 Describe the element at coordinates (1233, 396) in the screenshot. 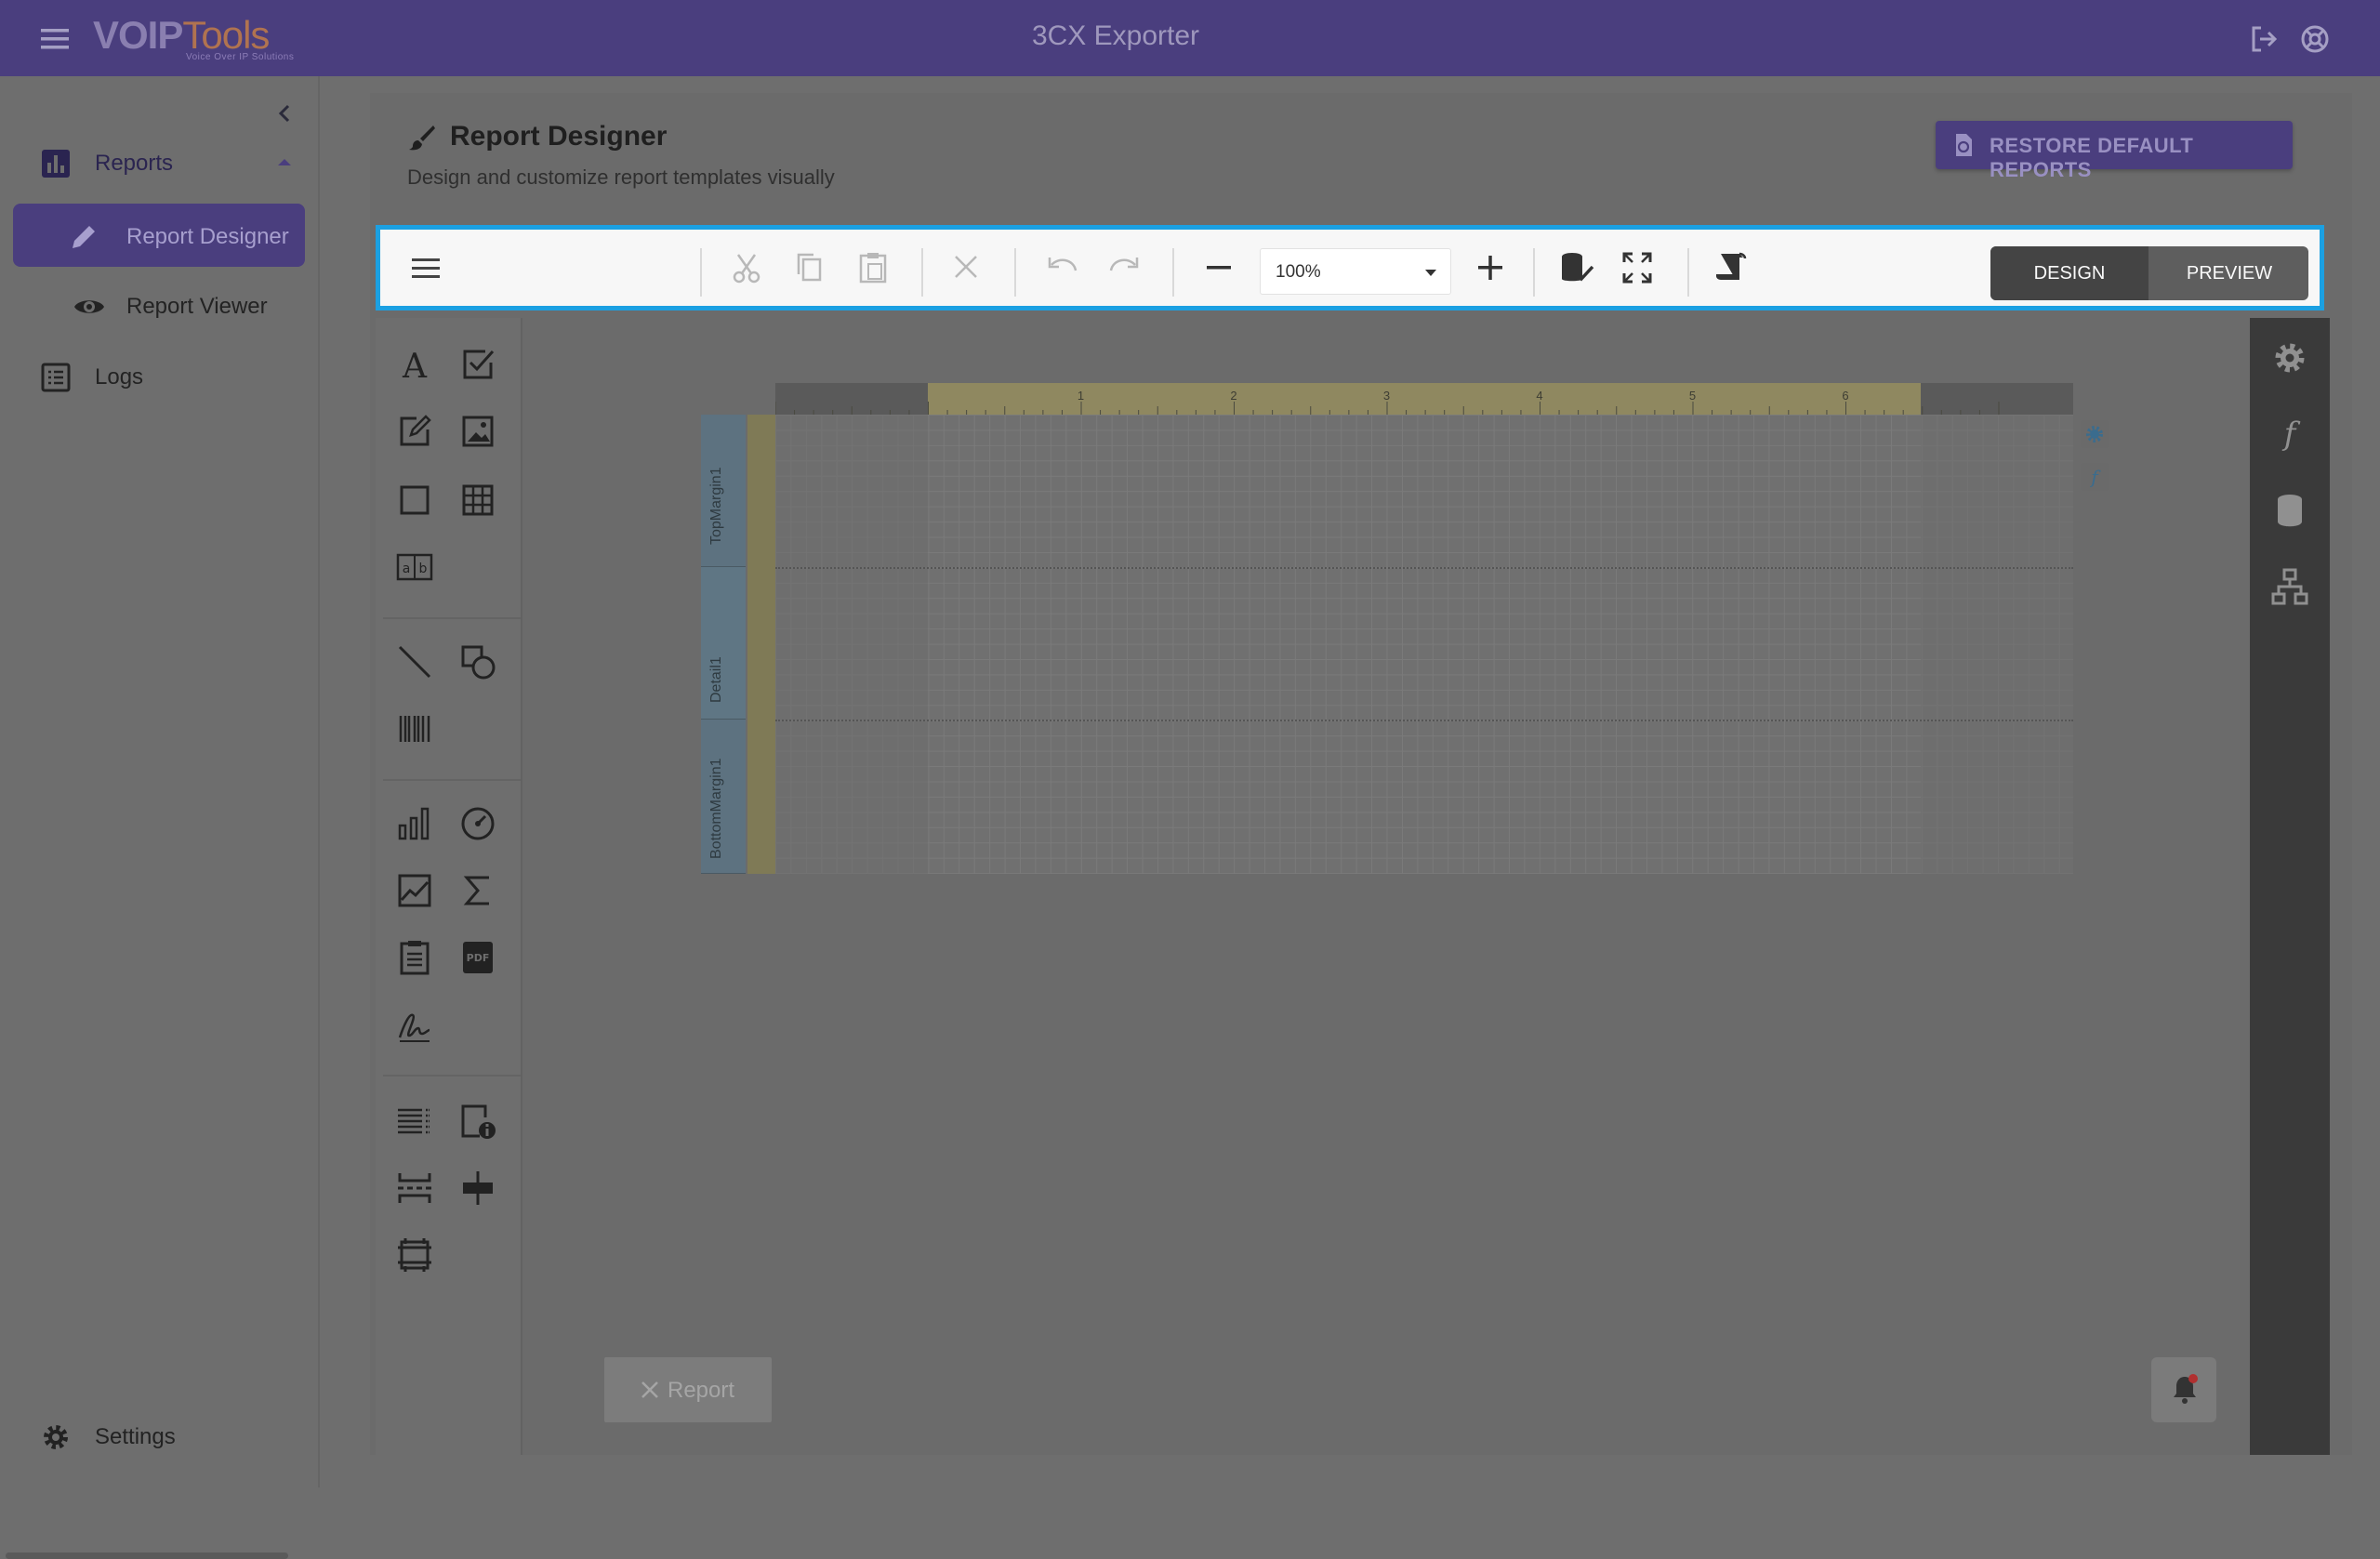

I see `ruler-tick-label: 2` at that location.